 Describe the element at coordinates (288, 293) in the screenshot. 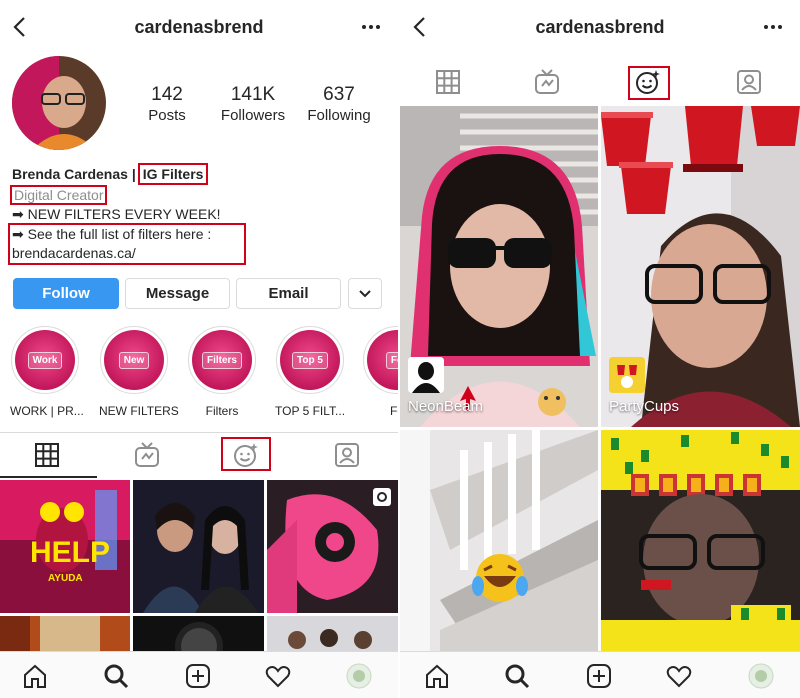

I see `email-button: Email` at that location.